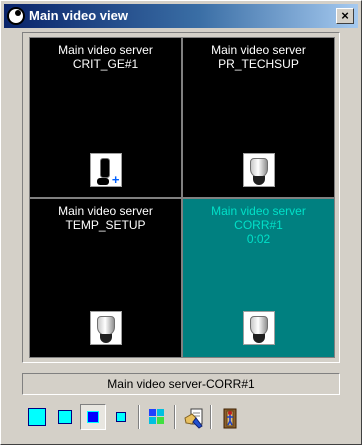  I want to click on ptz-camera-icon: +, so click(105, 170).